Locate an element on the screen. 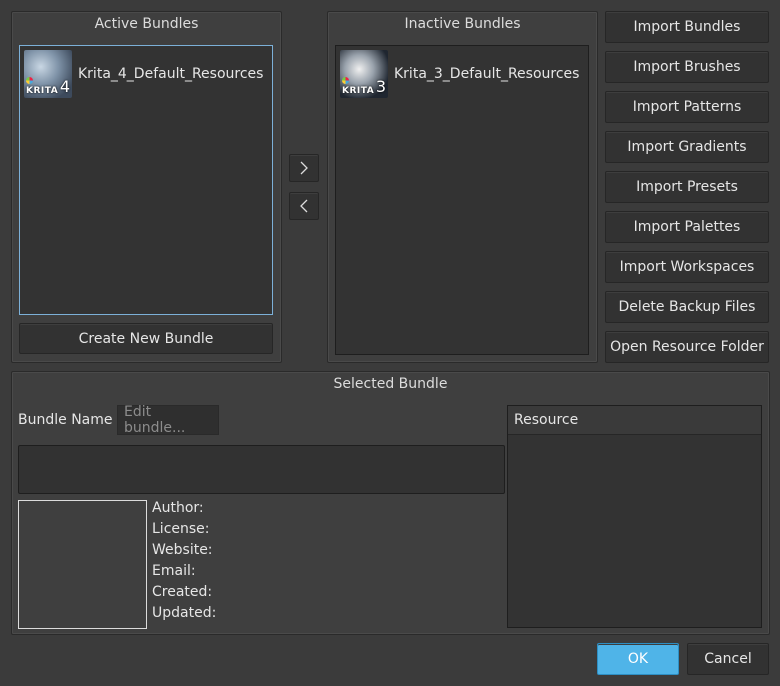  license-label: License: is located at coordinates (181, 529).